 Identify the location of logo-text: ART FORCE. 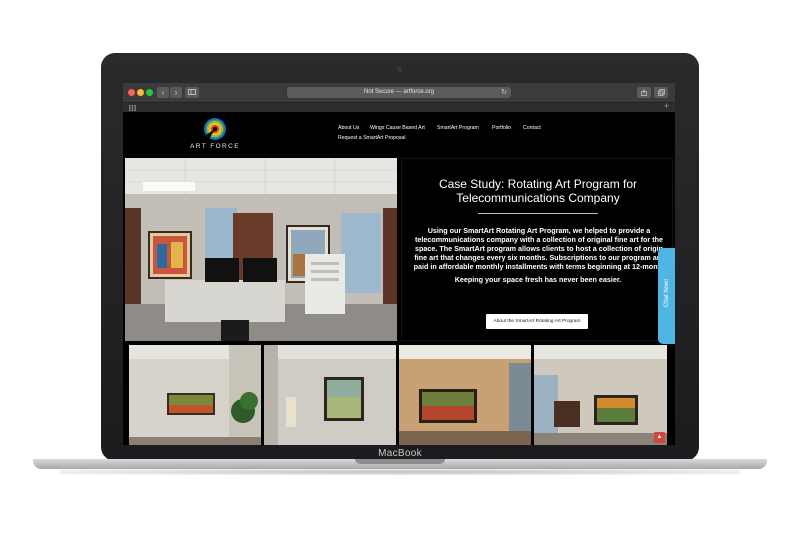
(215, 146).